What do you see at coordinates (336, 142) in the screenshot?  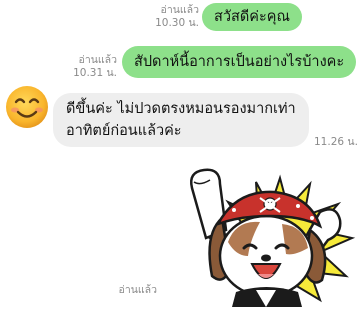 I see `message-time: 11.26 น.` at bounding box center [336, 142].